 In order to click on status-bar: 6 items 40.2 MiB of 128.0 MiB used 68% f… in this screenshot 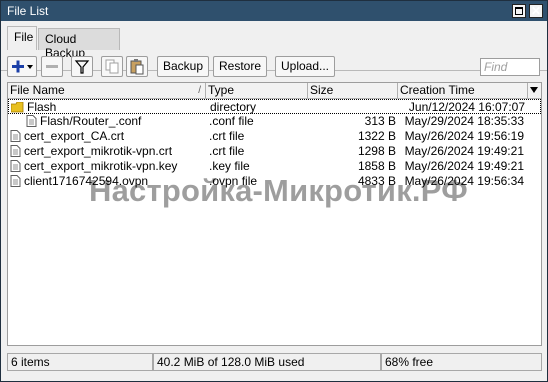, I will do `click(274, 362)`.